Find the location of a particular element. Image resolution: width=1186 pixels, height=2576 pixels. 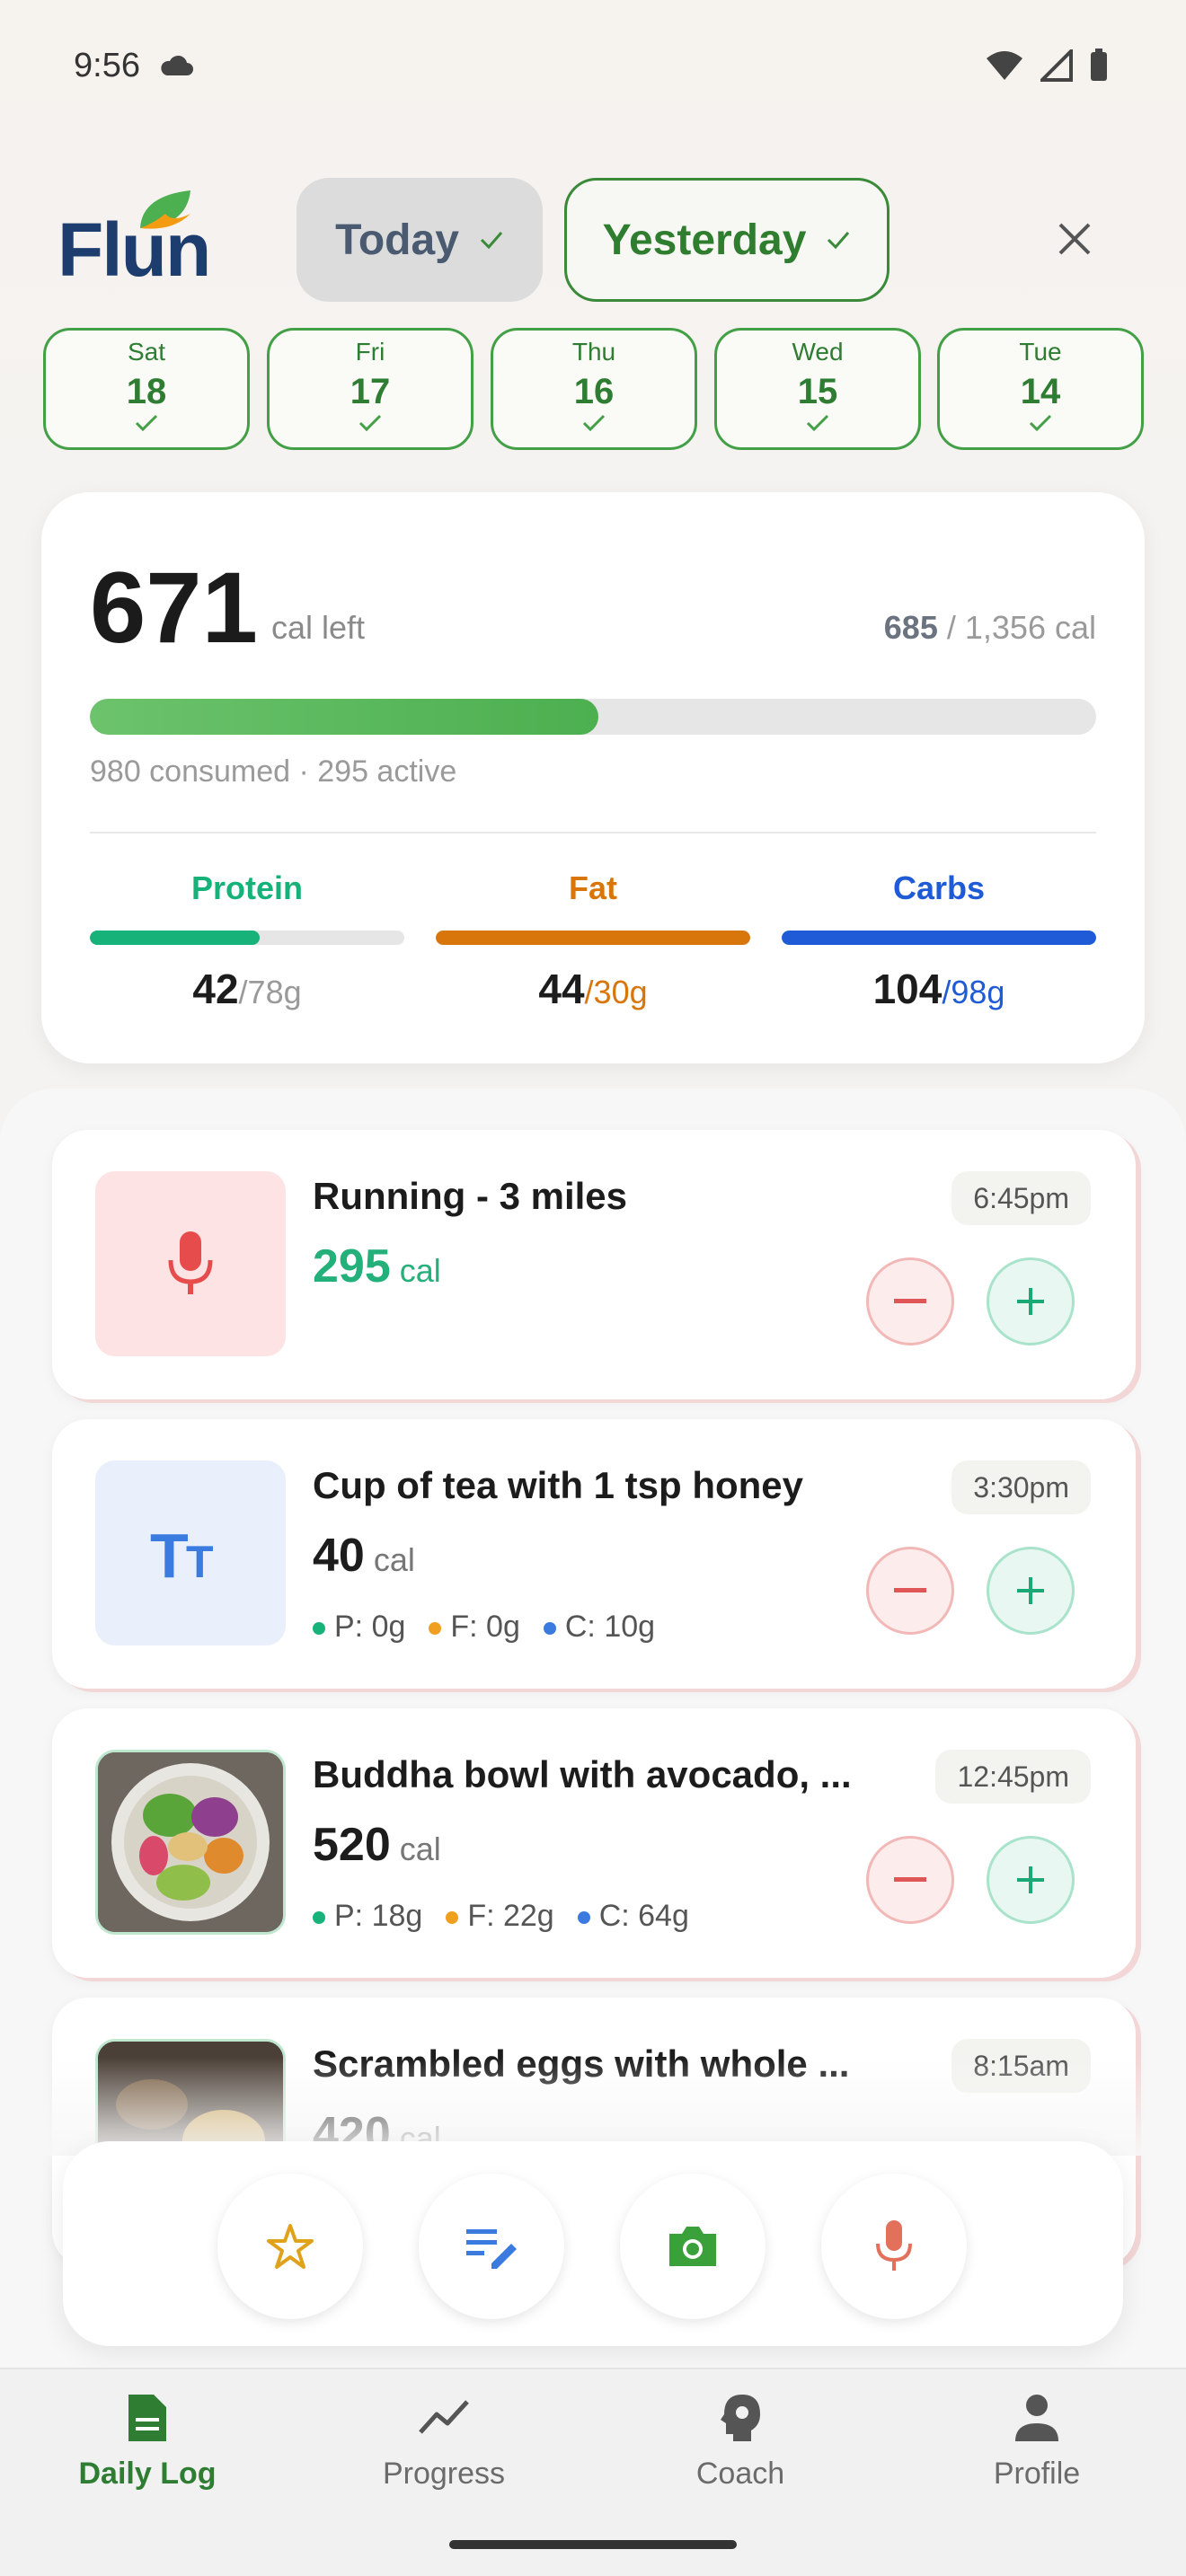

document-icon is located at coordinates (147, 2418).